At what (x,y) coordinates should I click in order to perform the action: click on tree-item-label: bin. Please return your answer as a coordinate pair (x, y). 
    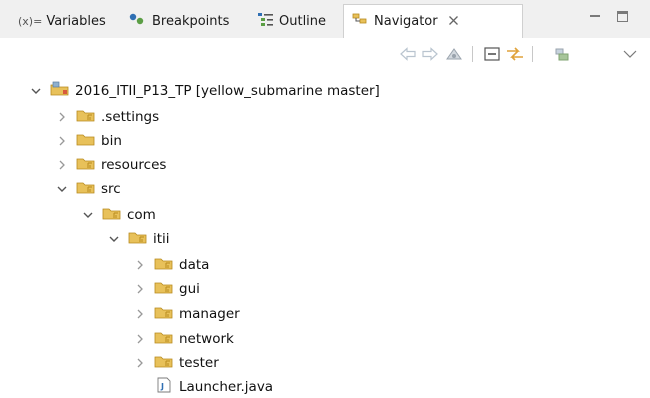
    Looking at the image, I should click on (111, 141).